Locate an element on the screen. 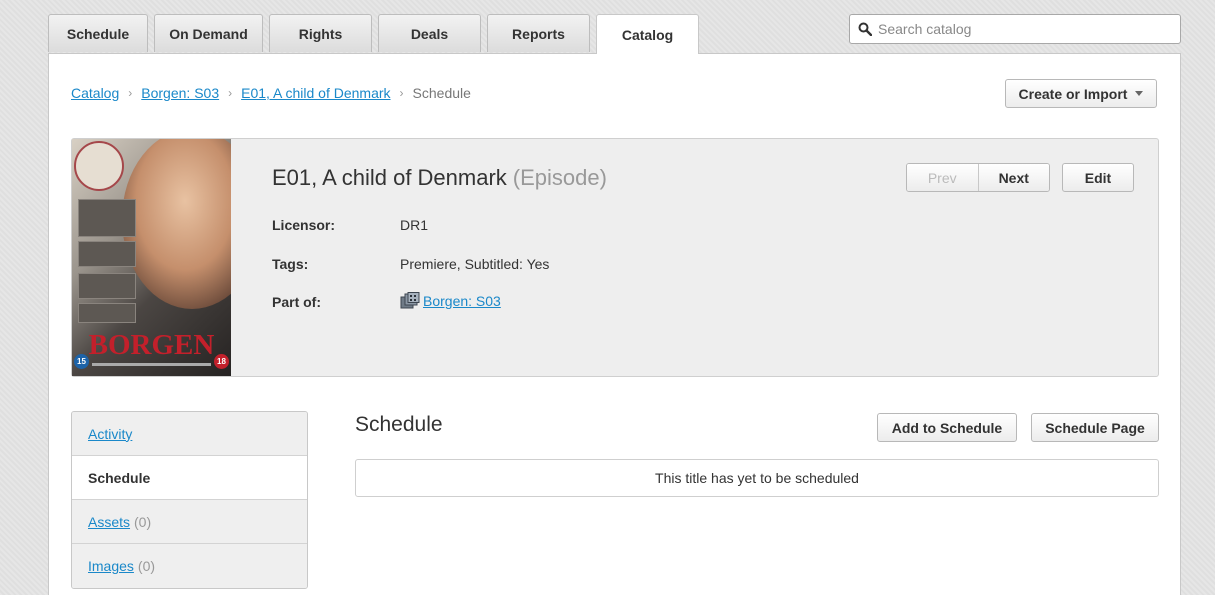  side-menu: Activity Schedule Assets (0) Images (0) is located at coordinates (189, 500).